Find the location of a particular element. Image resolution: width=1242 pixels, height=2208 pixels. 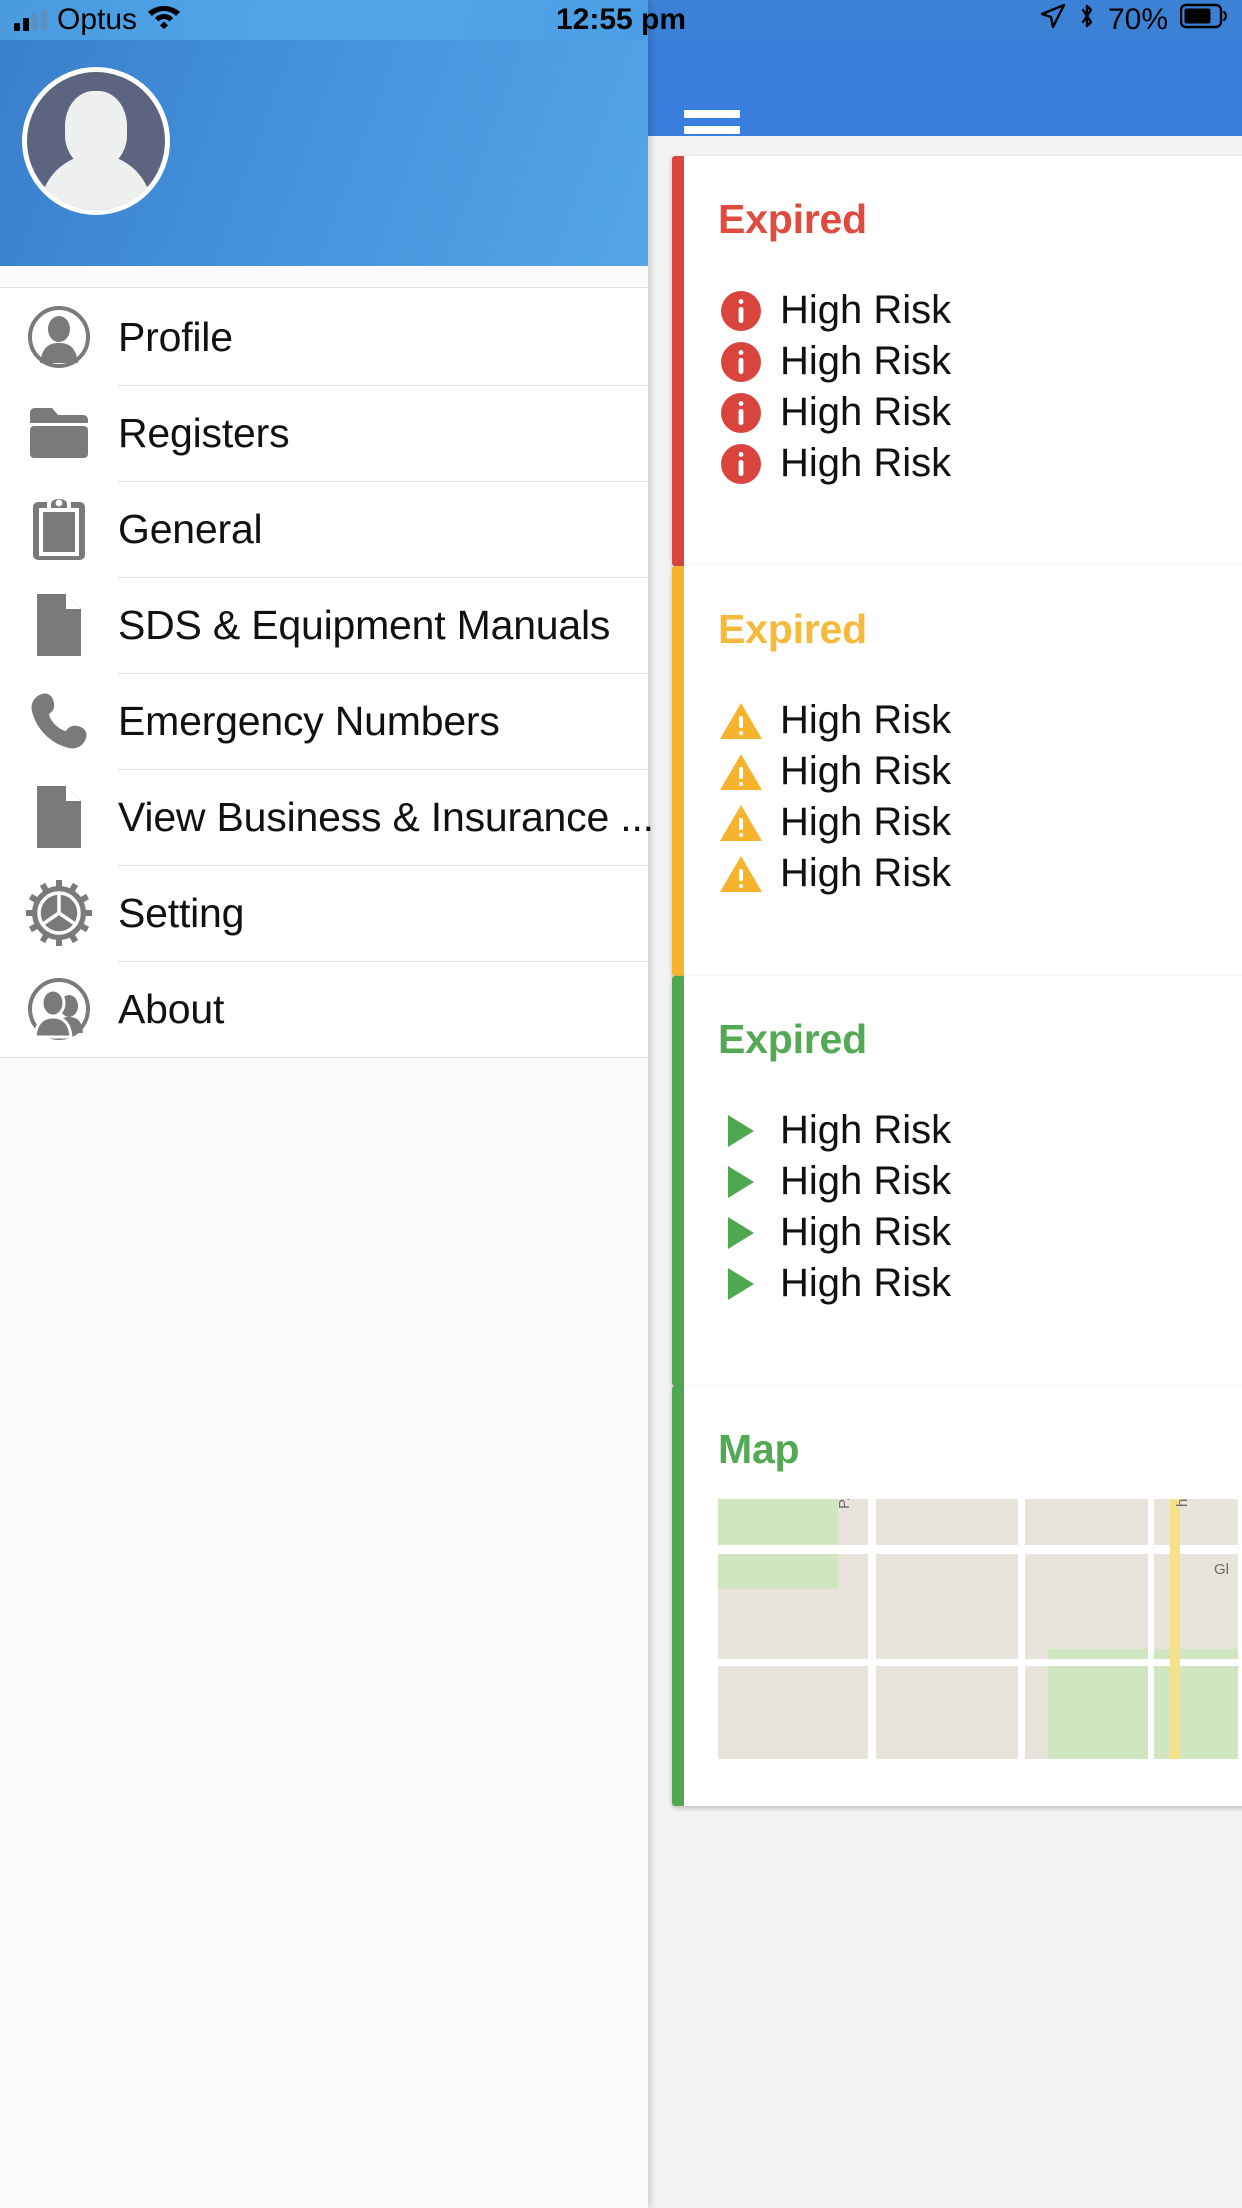

map-label: Gl is located at coordinates (1221, 1569).